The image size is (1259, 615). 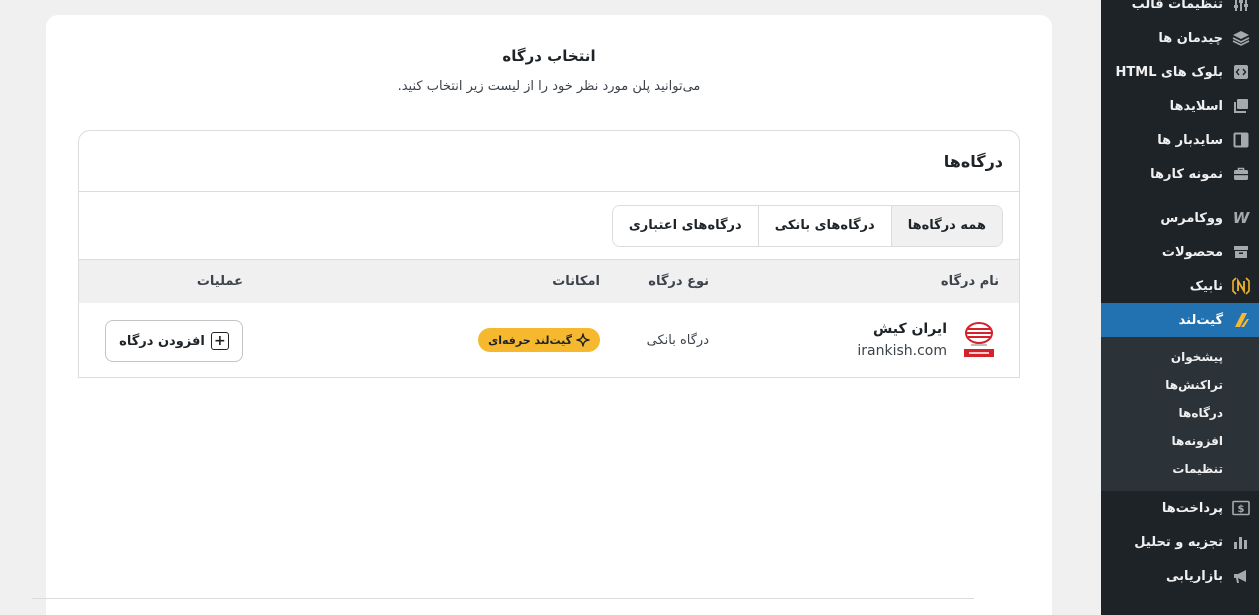 I want to click on menu-label: نابیک, so click(x=1206, y=286).